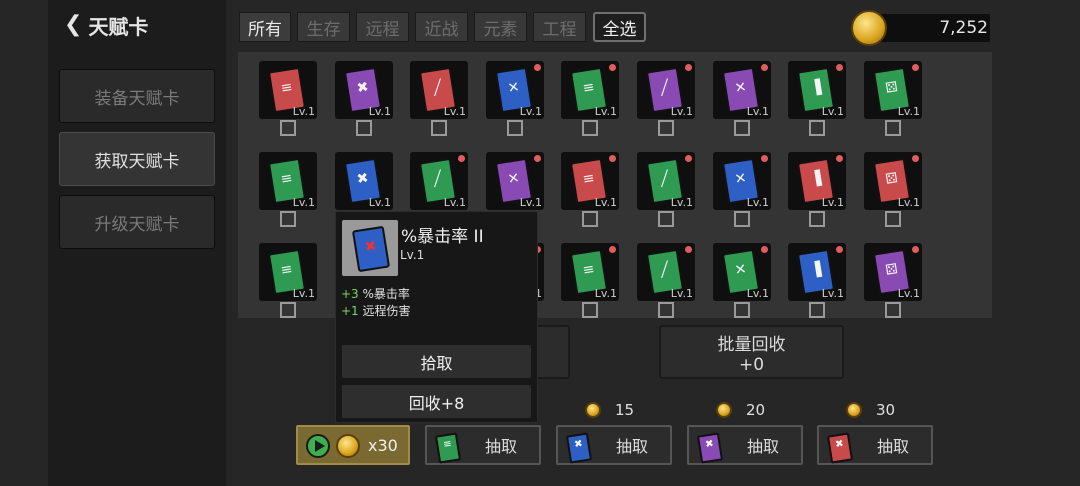  What do you see at coordinates (137, 96) in the screenshot?
I see `sidebar-item-equip: 装备天赋卡` at bounding box center [137, 96].